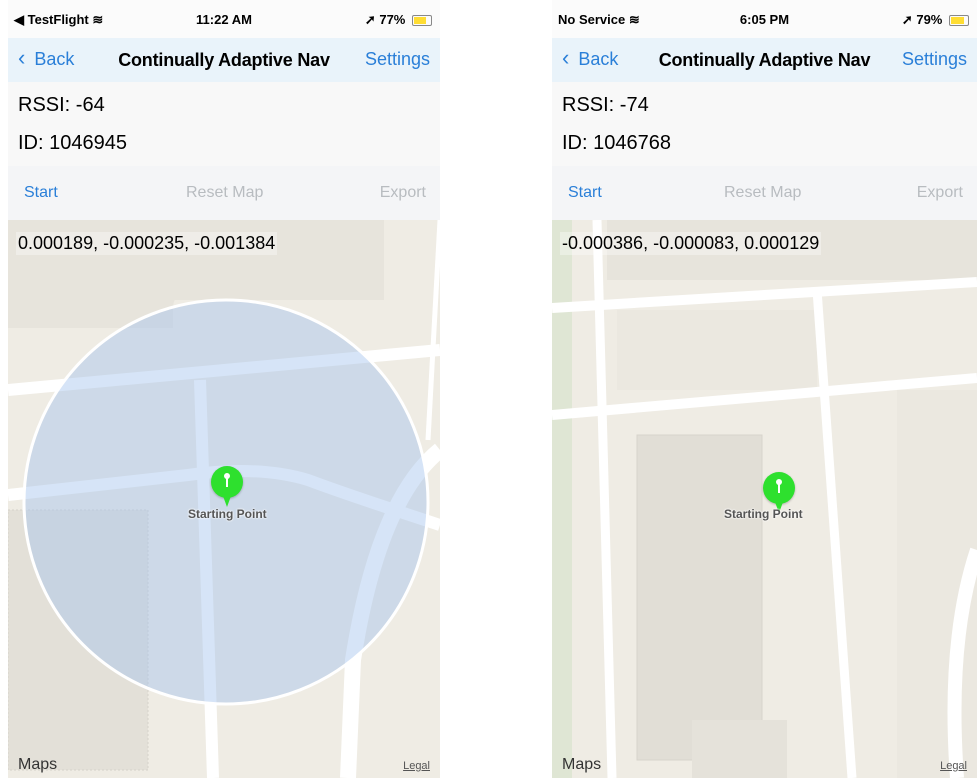 The image size is (977, 778). I want to click on status-bar: No Service ≋ 6:05 PM ➚ 79%, so click(764, 19).